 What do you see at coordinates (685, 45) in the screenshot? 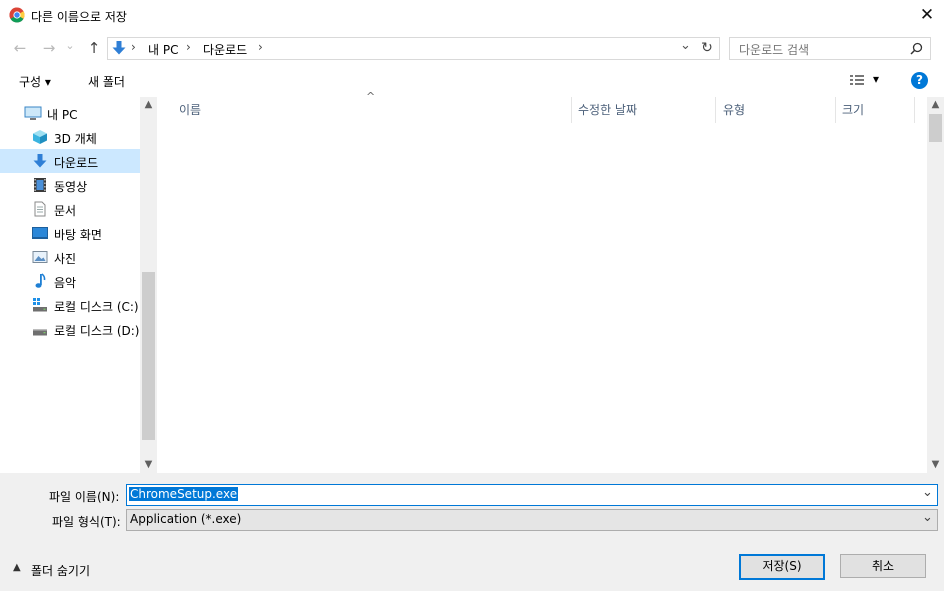
I see `address-dropdown-icon: ⌄` at bounding box center [685, 45].